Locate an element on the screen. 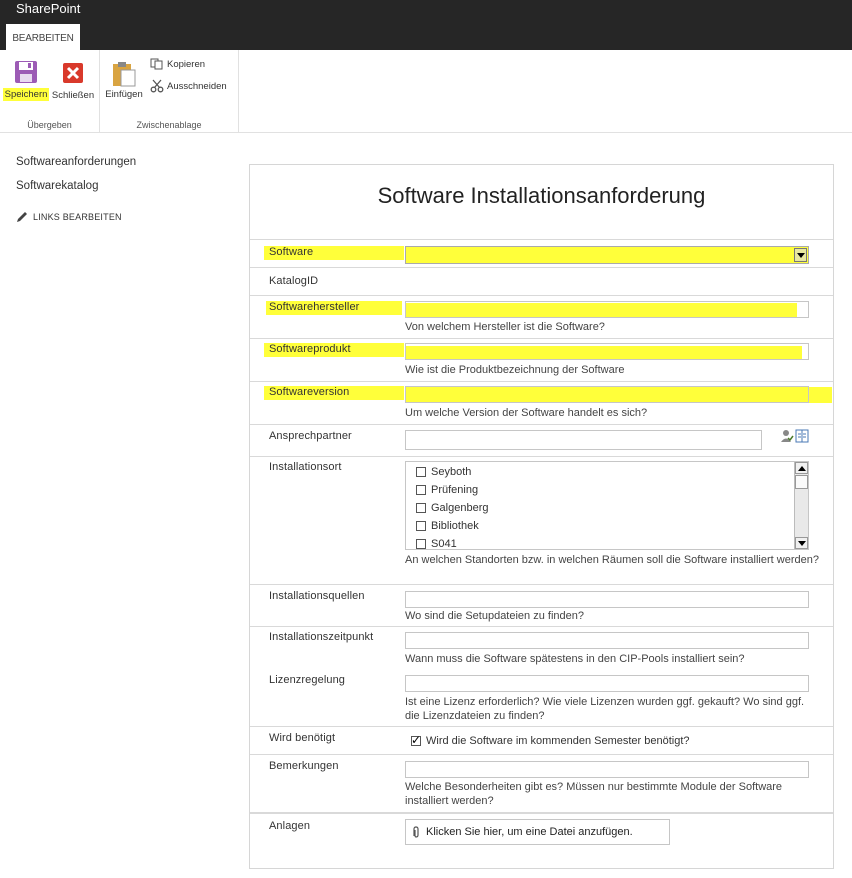 The width and height of the screenshot is (852, 878). suite-bar: SharePoint is located at coordinates (426, 10).